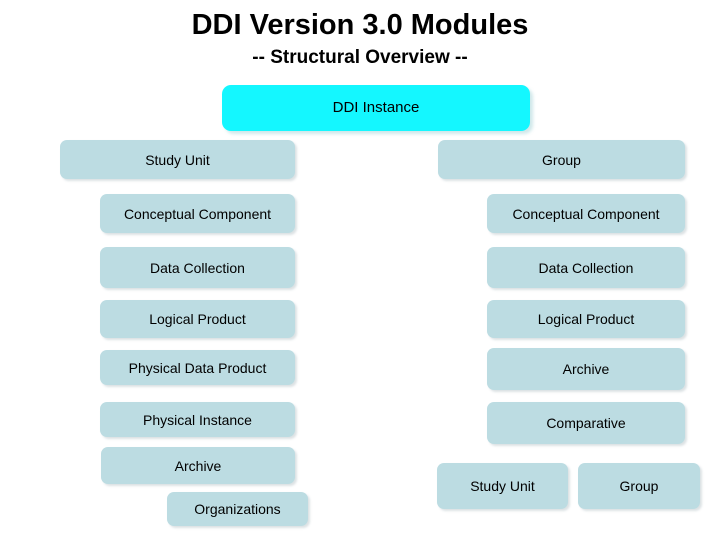  I want to click on right-module-logical-product: Logical Product, so click(586, 319).